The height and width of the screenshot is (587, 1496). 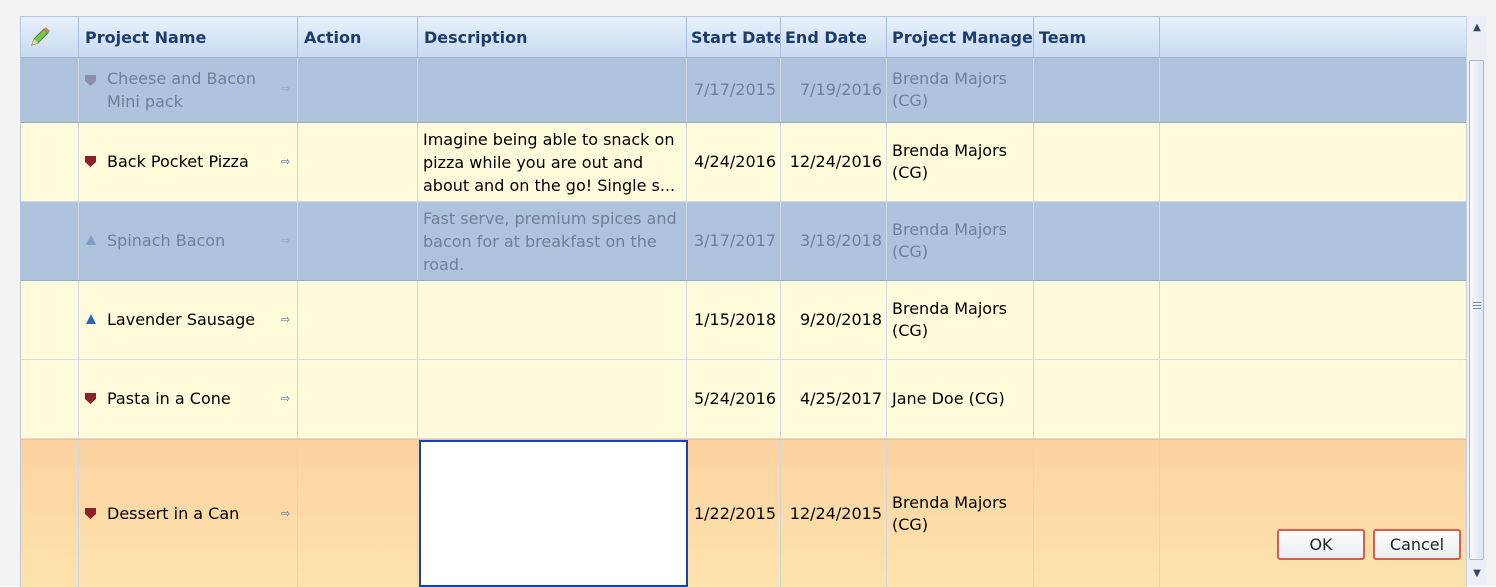 I want to click on column-header-project-name: Project Name, so click(x=188, y=37).